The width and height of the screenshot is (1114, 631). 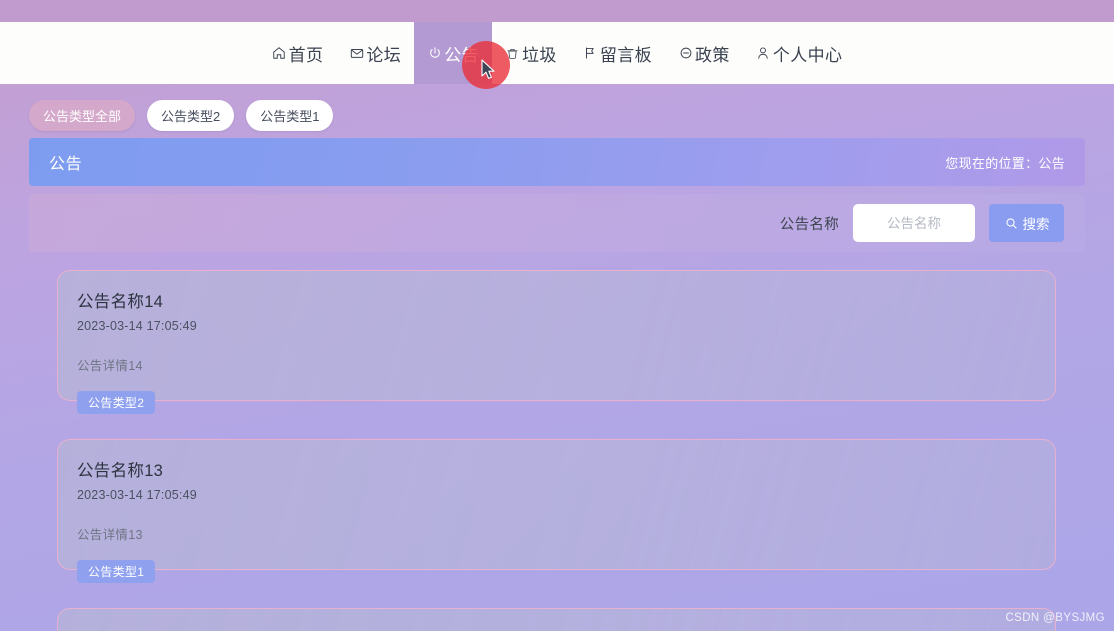 I want to click on nav-item-messageboard-label: 留言板, so click(x=626, y=55).